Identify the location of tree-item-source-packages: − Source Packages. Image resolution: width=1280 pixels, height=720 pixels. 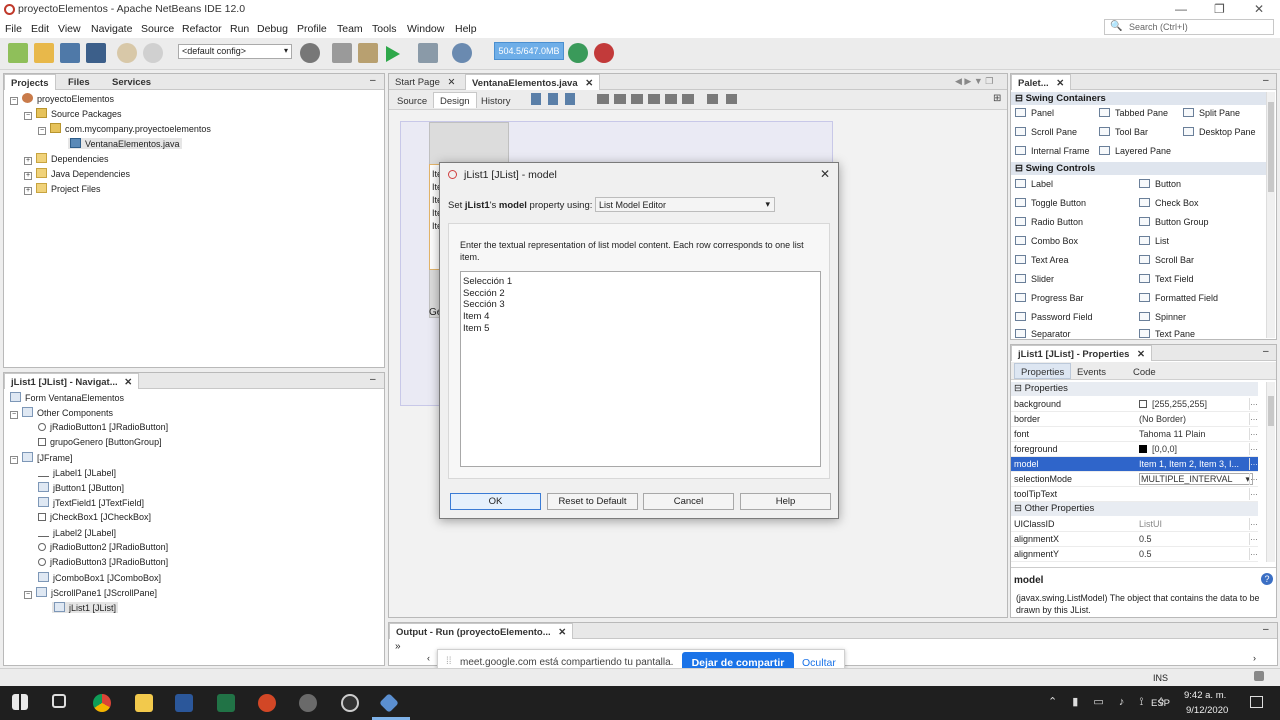
(73, 114).